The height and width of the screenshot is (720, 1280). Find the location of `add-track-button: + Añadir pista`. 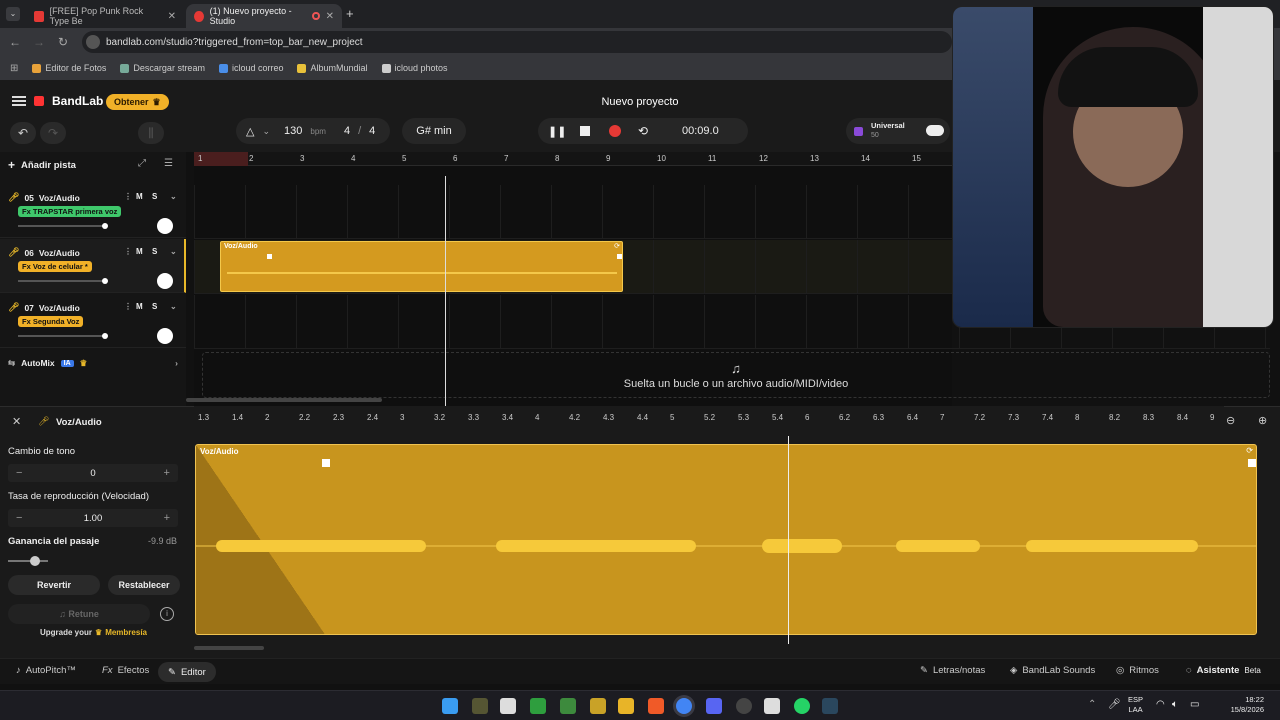

add-track-button: + Añadir pista is located at coordinates (42, 165).